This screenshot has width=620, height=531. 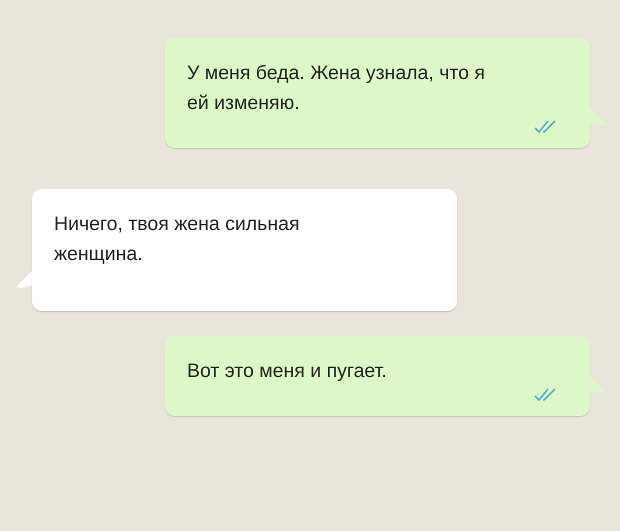 What do you see at coordinates (287, 371) in the screenshot?
I see `message-text: Вот это меня и пугает.` at bounding box center [287, 371].